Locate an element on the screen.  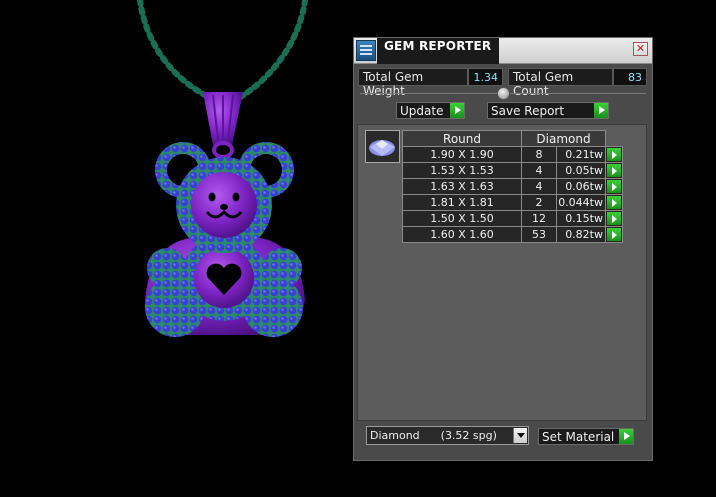
teddy-bear-pendant is located at coordinates (225, 214).